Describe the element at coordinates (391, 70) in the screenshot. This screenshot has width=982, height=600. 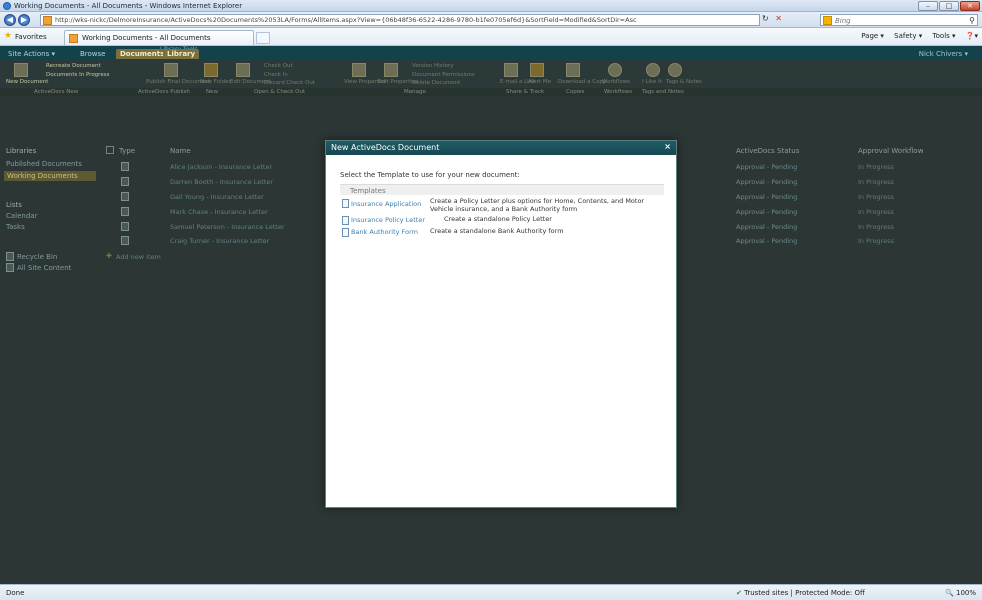
I see `edit-properties-icon` at that location.